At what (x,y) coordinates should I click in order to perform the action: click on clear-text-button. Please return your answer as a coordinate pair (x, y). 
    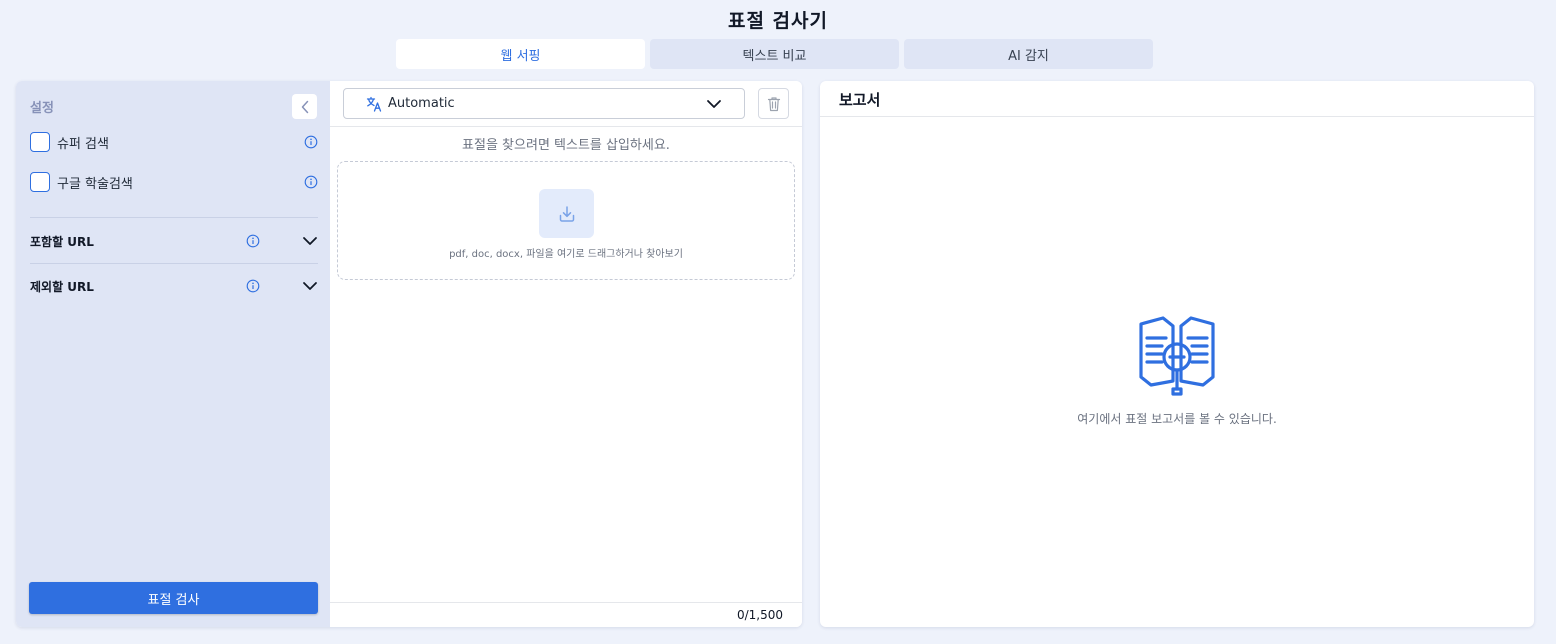
    Looking at the image, I should click on (773, 103).